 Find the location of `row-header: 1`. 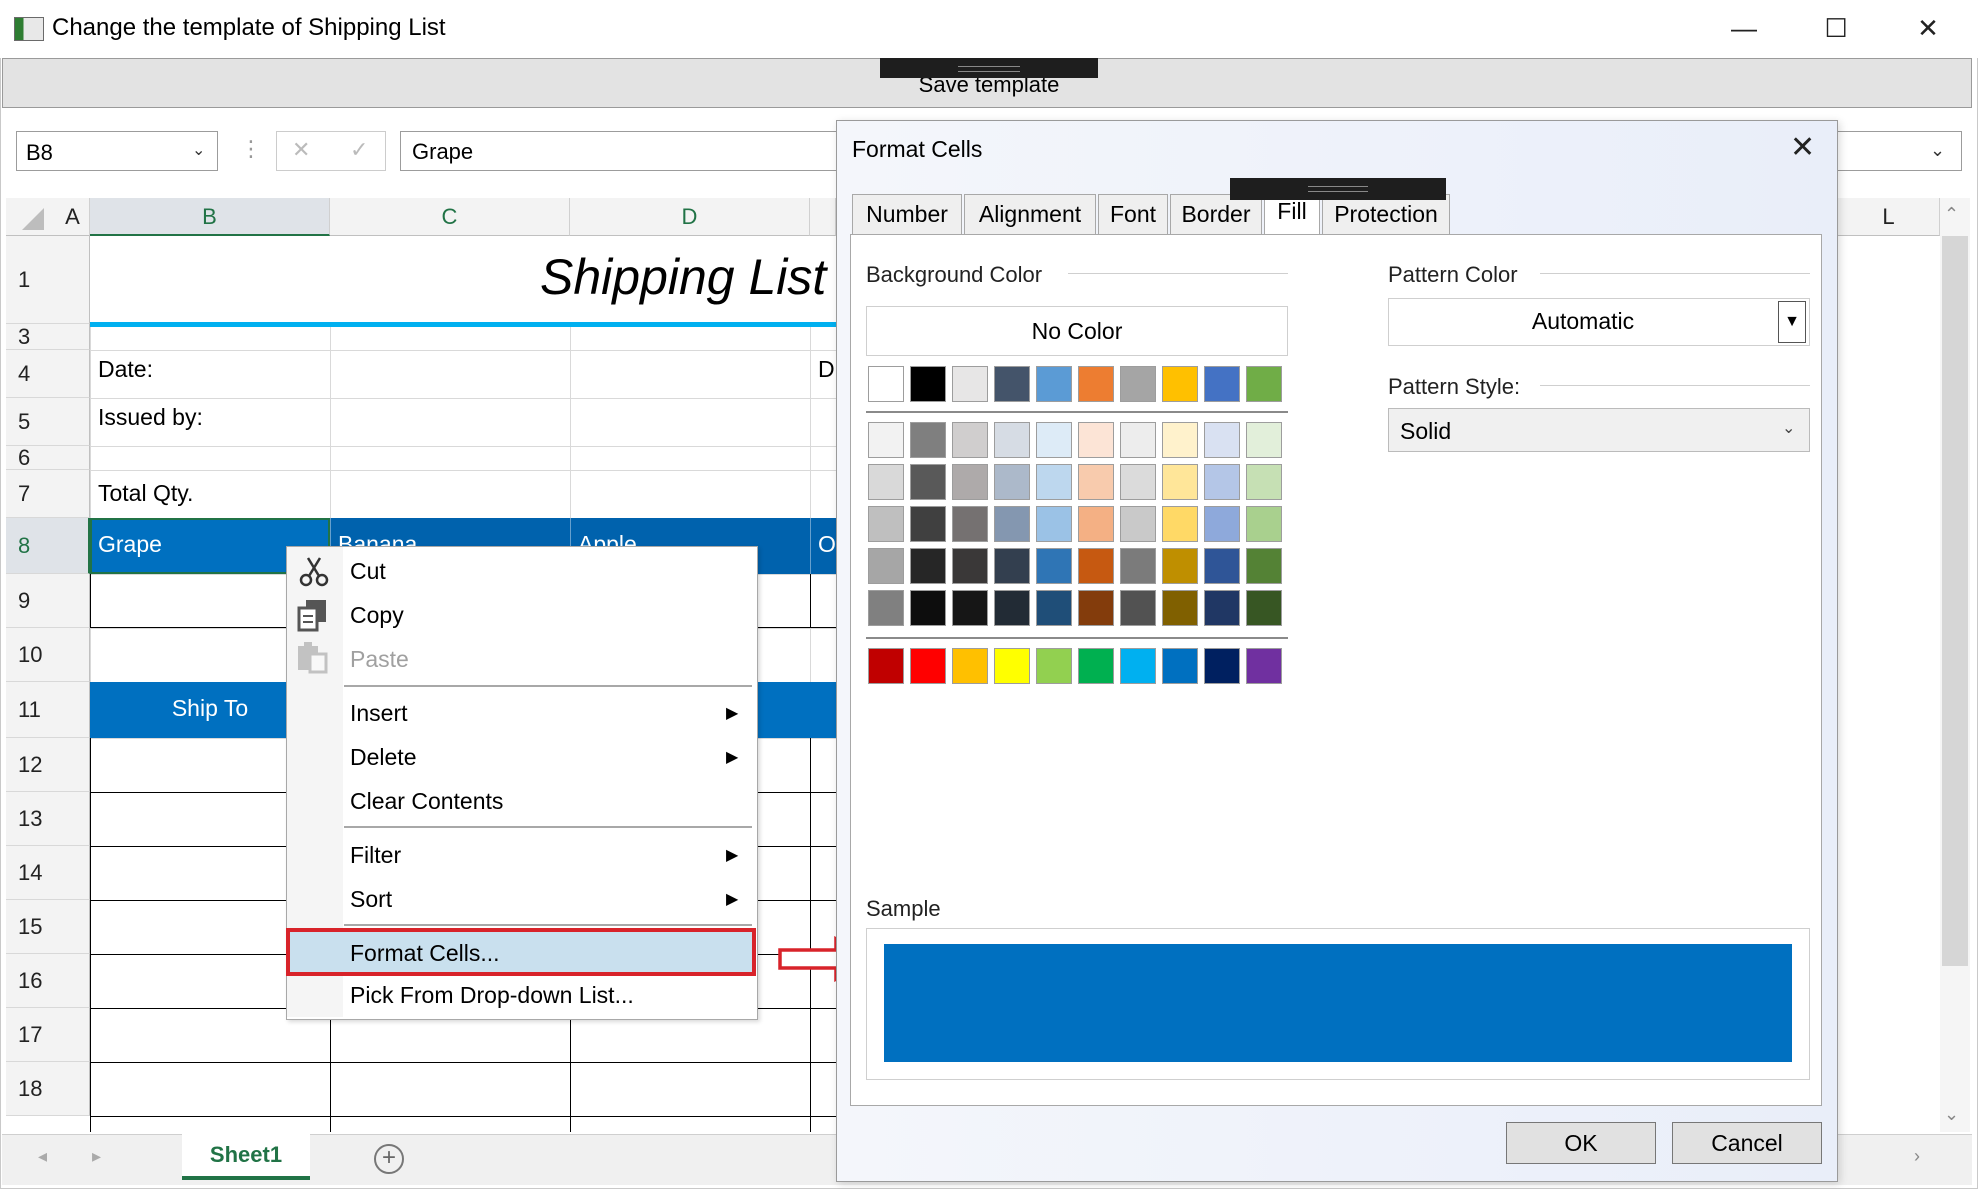

row-header: 1 is located at coordinates (48, 280).